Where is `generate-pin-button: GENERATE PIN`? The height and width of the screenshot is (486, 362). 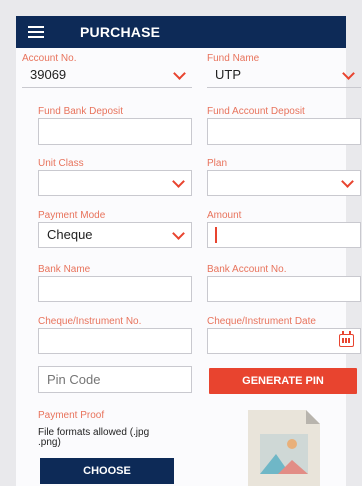 generate-pin-button: GENERATE PIN is located at coordinates (283, 381).